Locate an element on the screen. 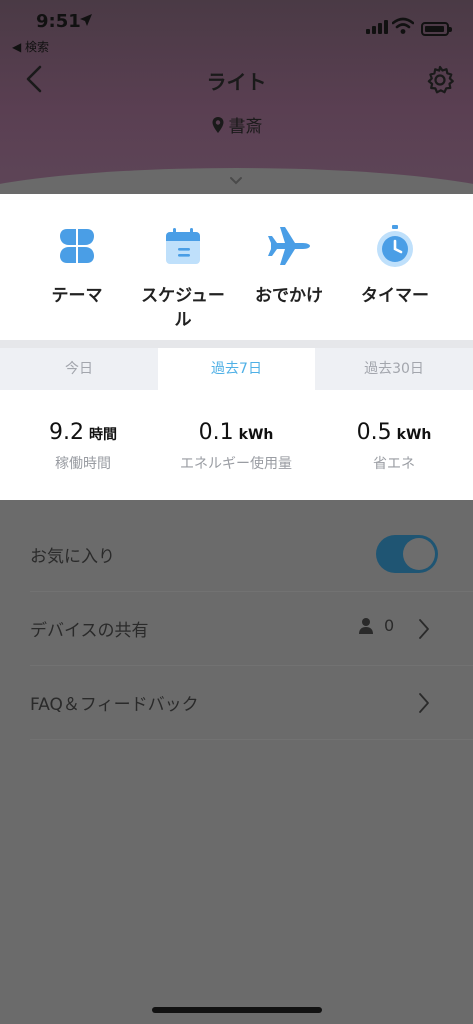 The height and width of the screenshot is (1024, 473). stat-saved: 0.5 kWh 省エネ is located at coordinates (393, 446).